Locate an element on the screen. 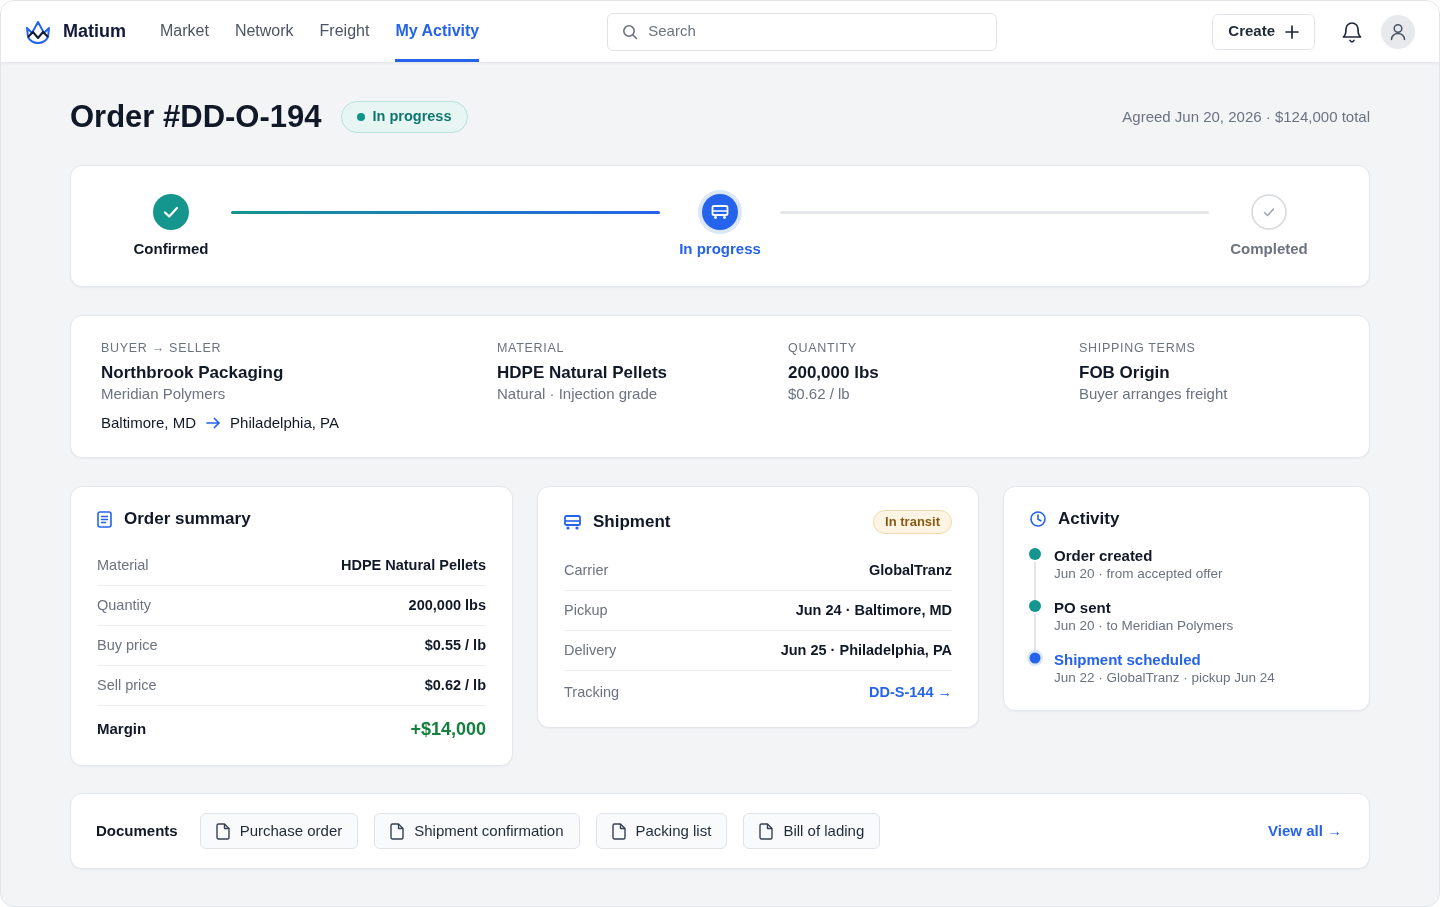 This screenshot has height=907, width=1440. row-value: Jun 24 · Baltimore, MD is located at coordinates (873, 610).